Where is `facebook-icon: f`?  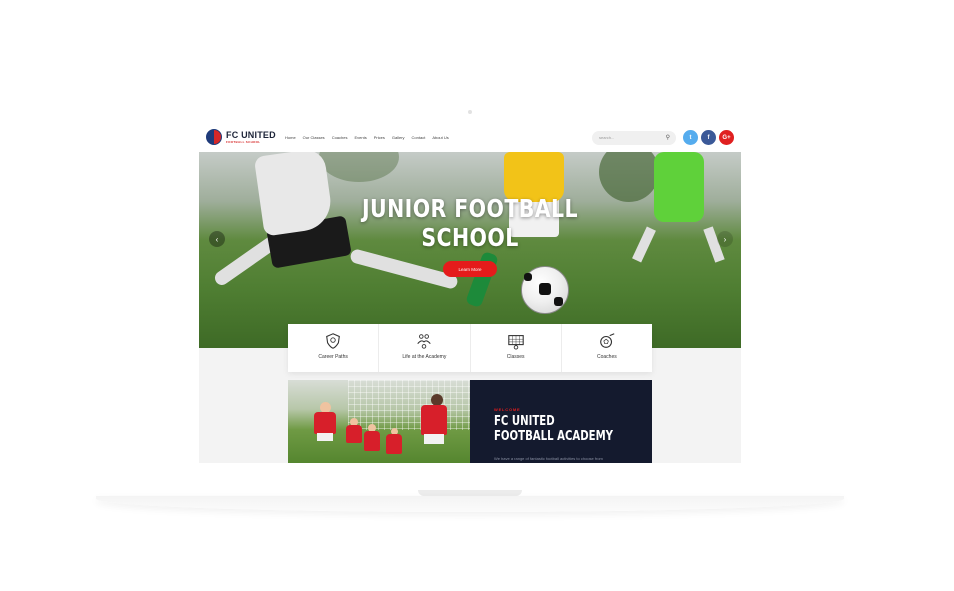 facebook-icon: f is located at coordinates (708, 137).